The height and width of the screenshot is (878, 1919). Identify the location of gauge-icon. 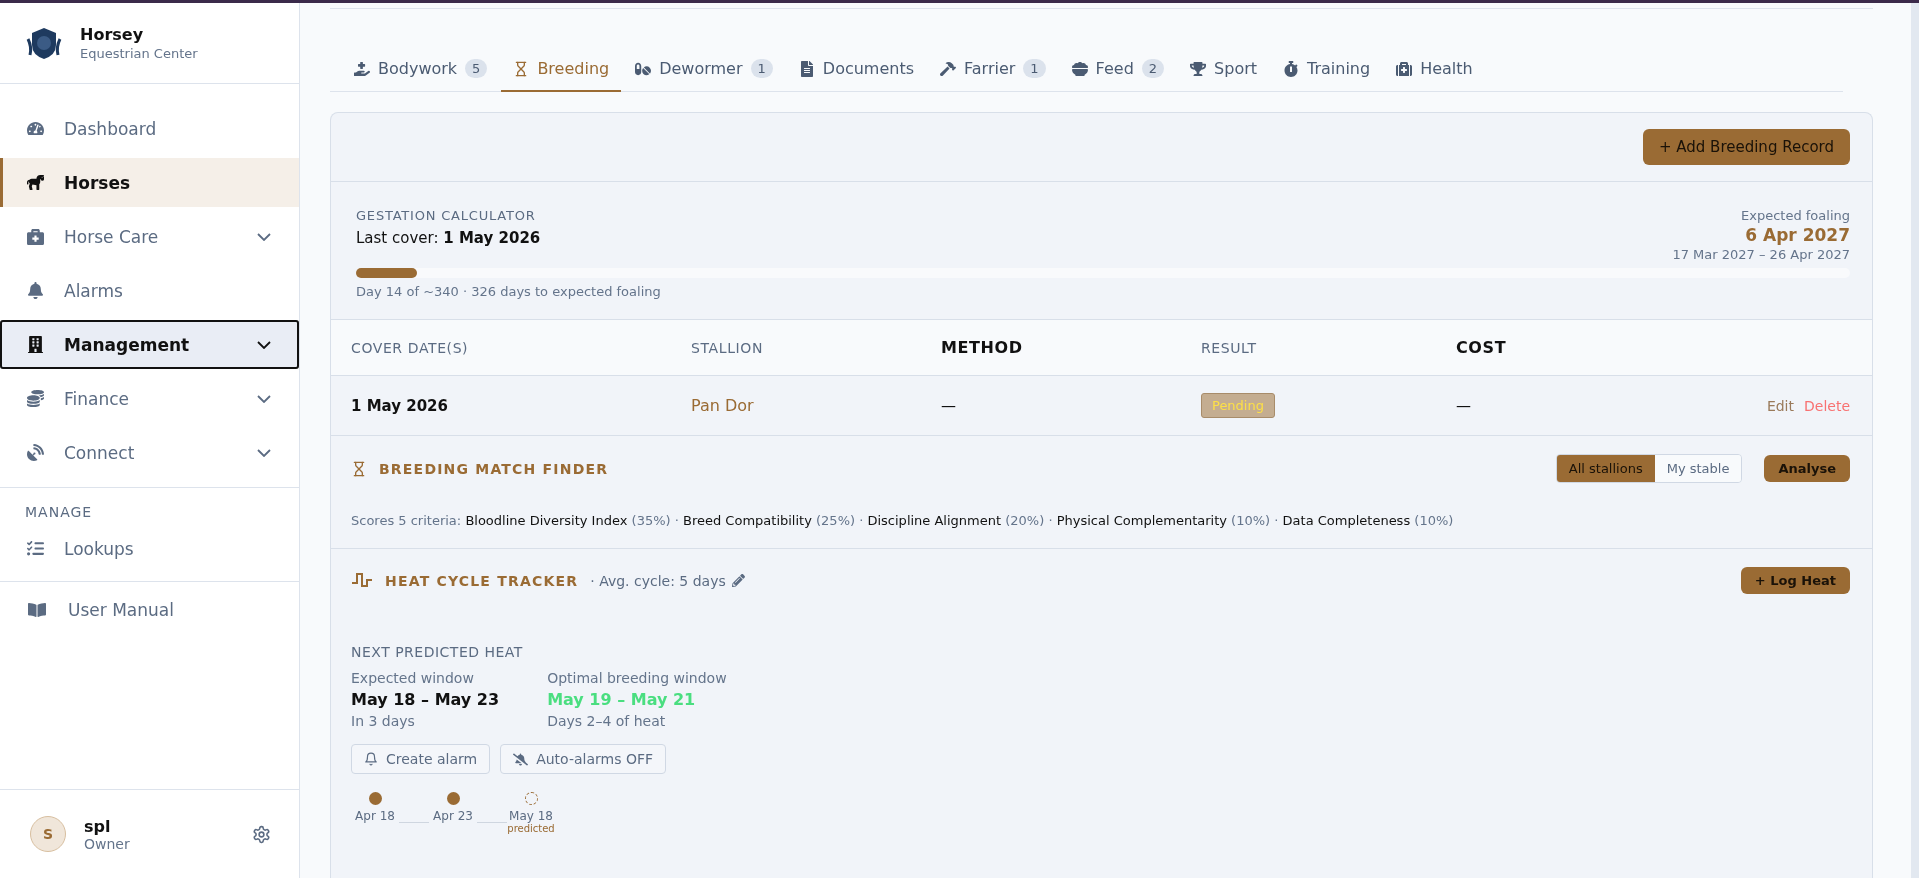
(35, 128).